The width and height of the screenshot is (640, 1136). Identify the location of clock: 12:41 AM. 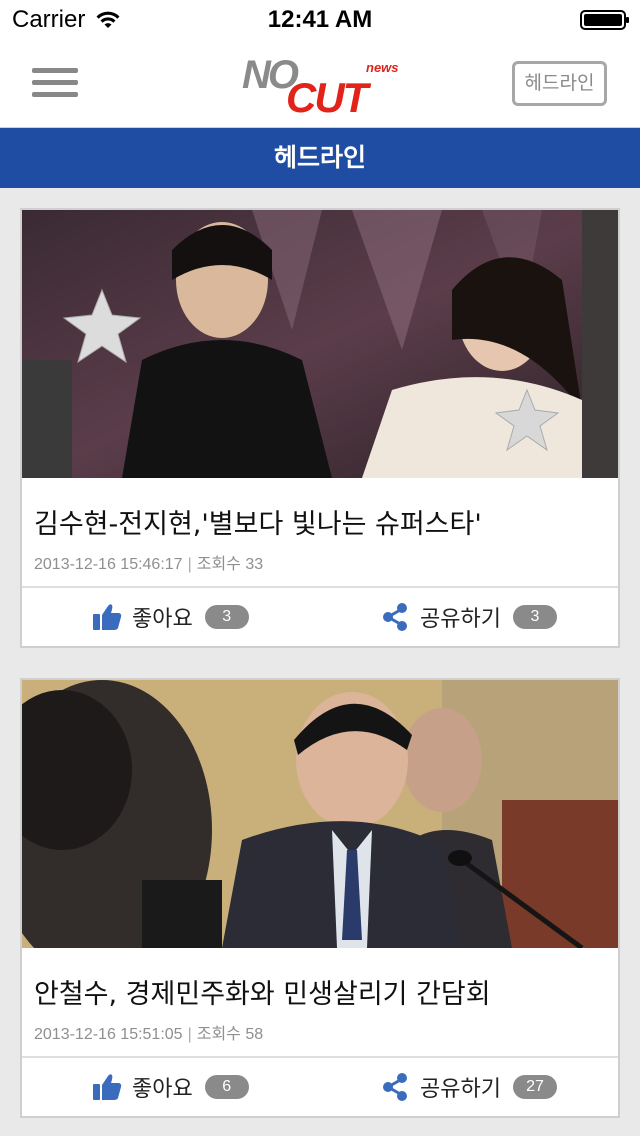
(320, 19).